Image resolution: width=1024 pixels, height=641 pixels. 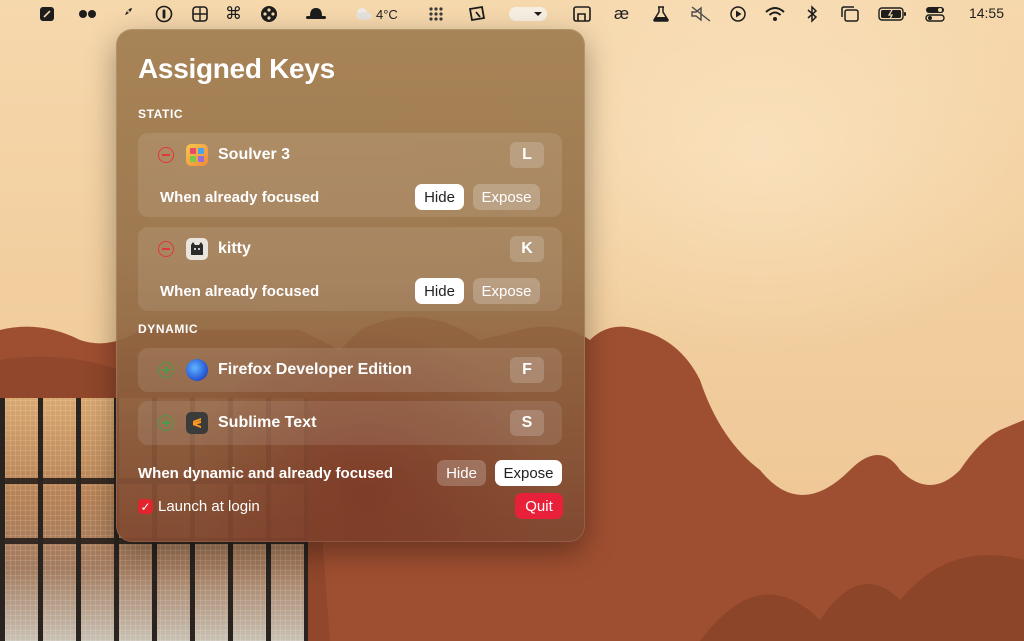 I want to click on battery-icon, so click(x=893, y=14).